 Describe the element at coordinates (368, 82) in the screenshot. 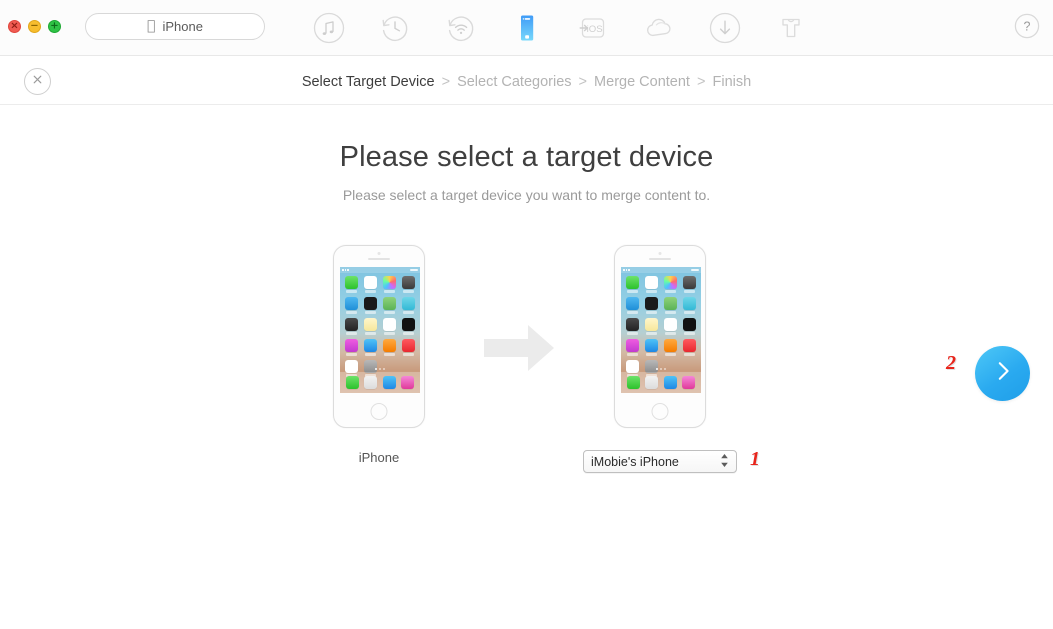

I see `breadcrumb-step-select-target-device: Select Target Device` at that location.